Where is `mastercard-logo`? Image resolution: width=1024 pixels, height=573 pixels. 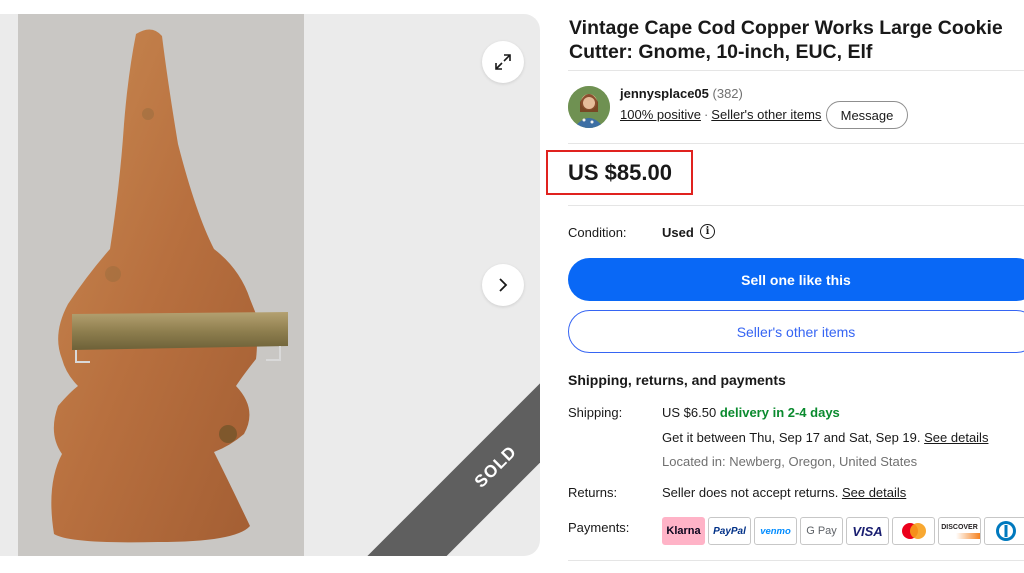
mastercard-logo is located at coordinates (913, 531).